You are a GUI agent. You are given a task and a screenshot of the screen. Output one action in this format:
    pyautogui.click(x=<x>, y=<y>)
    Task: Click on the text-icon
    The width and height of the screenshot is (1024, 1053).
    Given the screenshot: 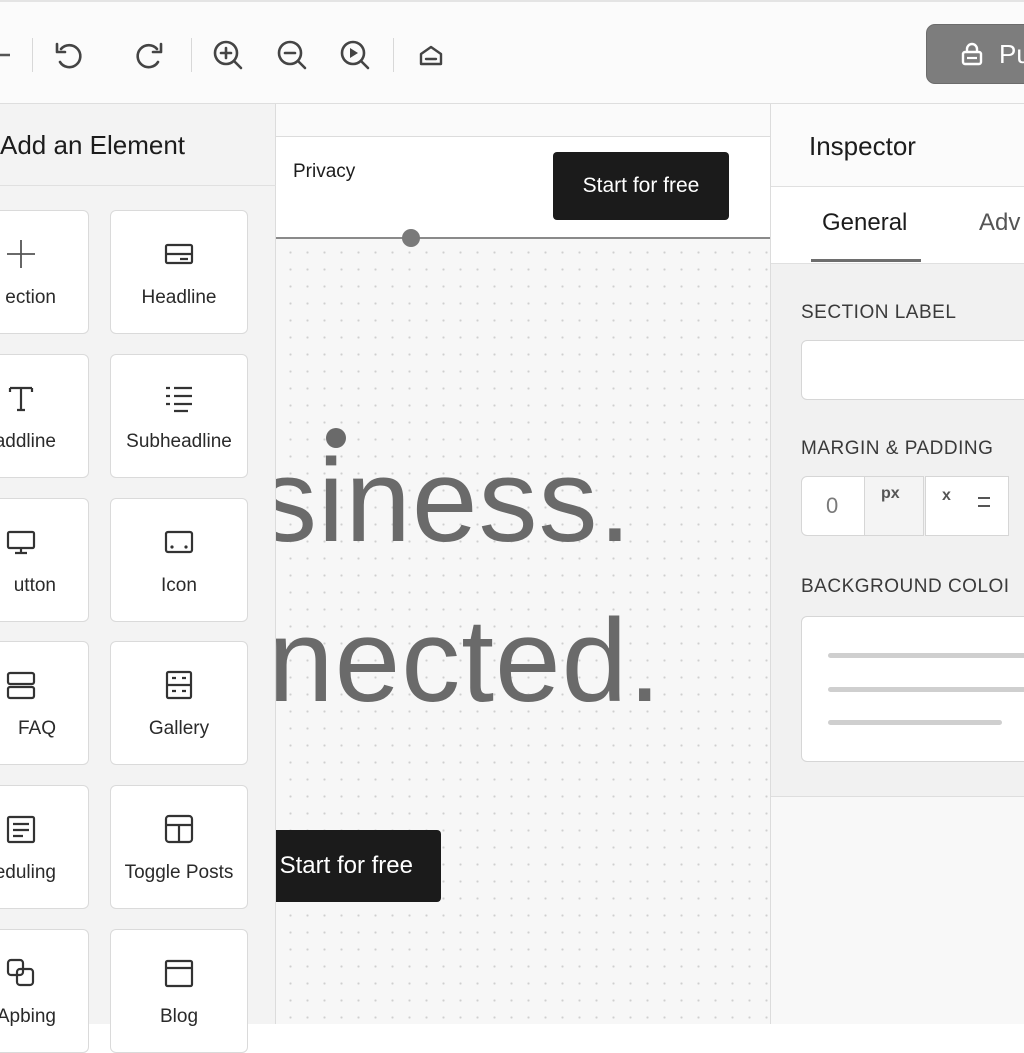 What is the action you would take?
    pyautogui.click(x=21, y=398)
    